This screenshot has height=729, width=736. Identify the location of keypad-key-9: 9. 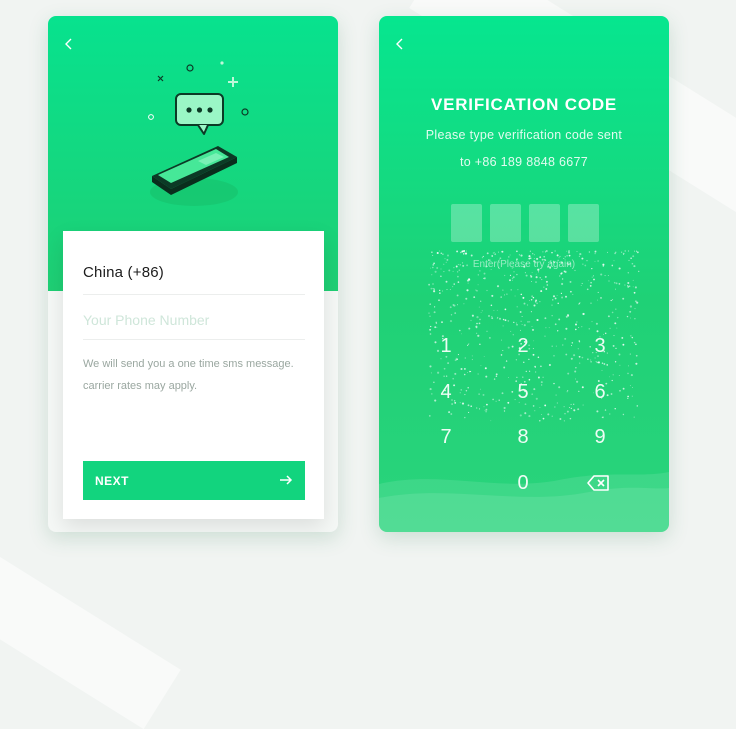
(600, 437).